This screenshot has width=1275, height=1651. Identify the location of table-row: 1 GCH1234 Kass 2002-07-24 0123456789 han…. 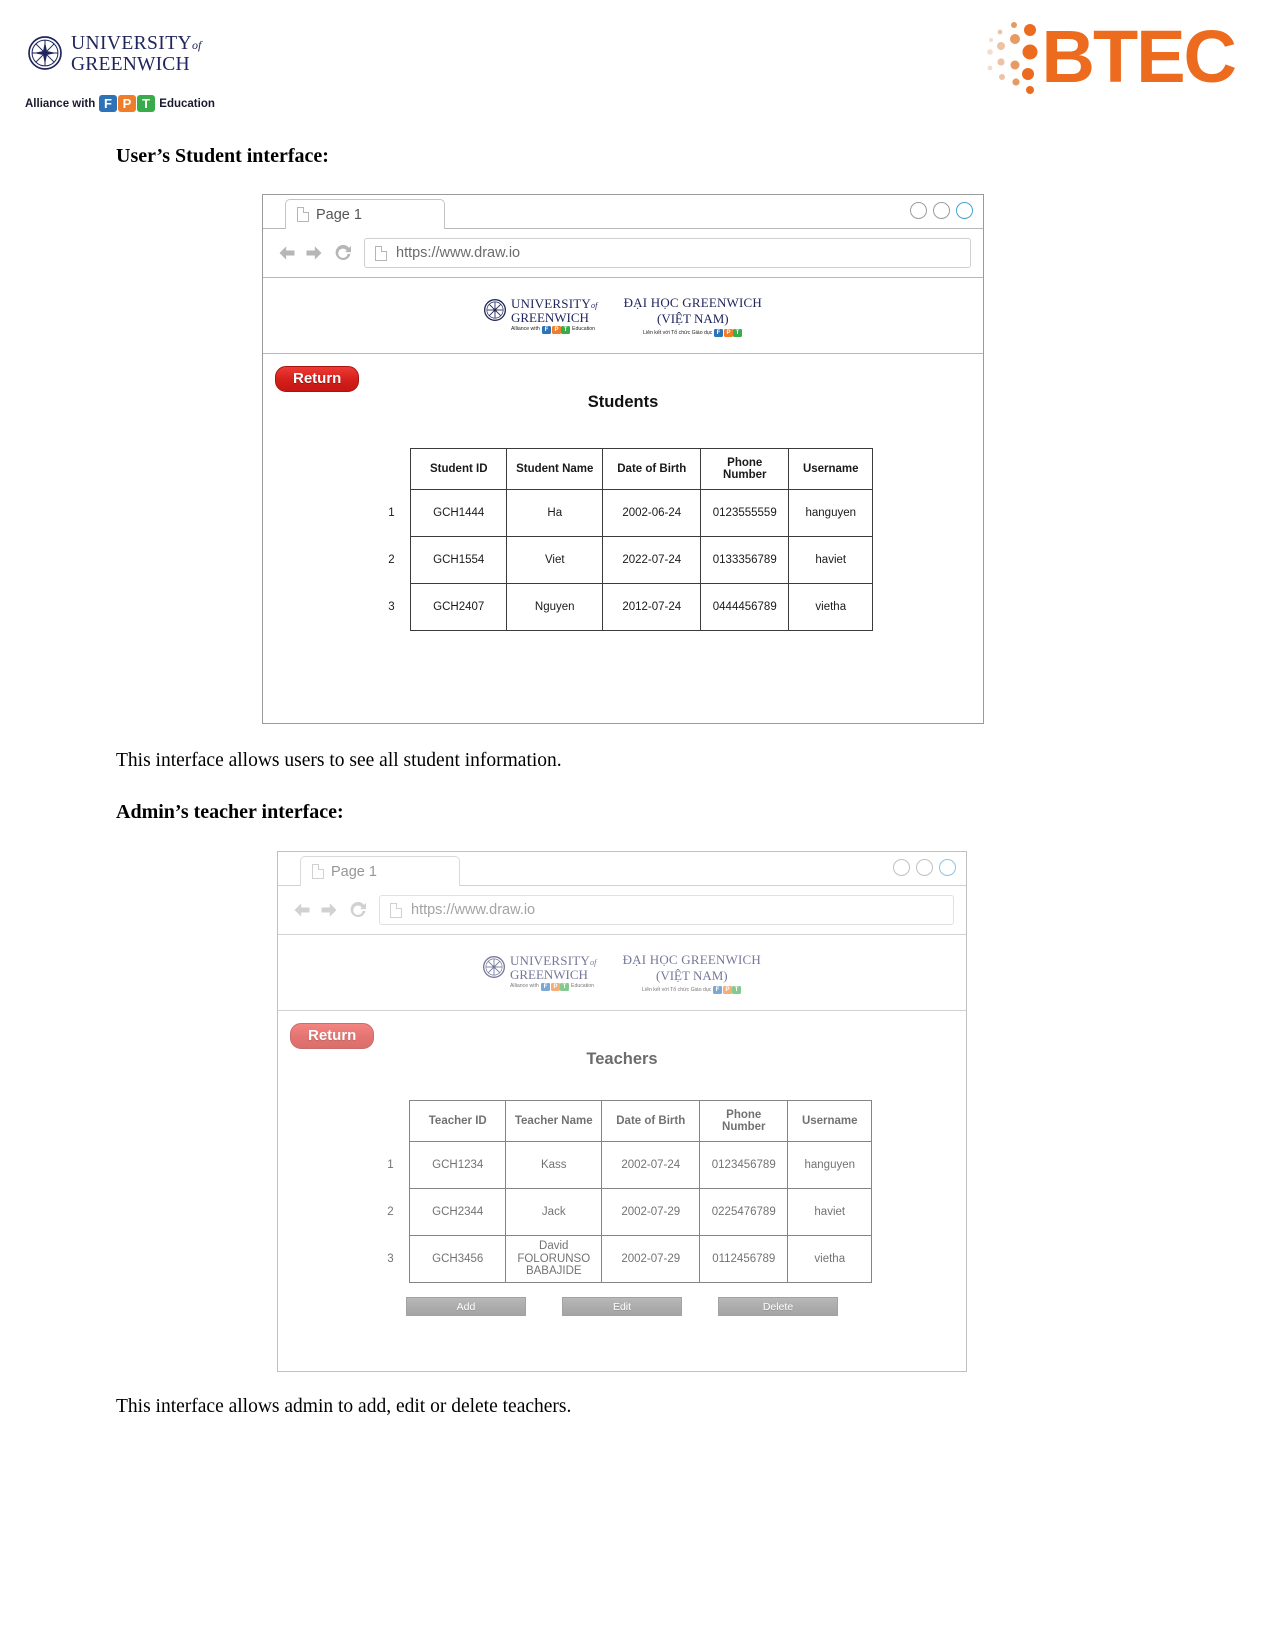
(622, 1165).